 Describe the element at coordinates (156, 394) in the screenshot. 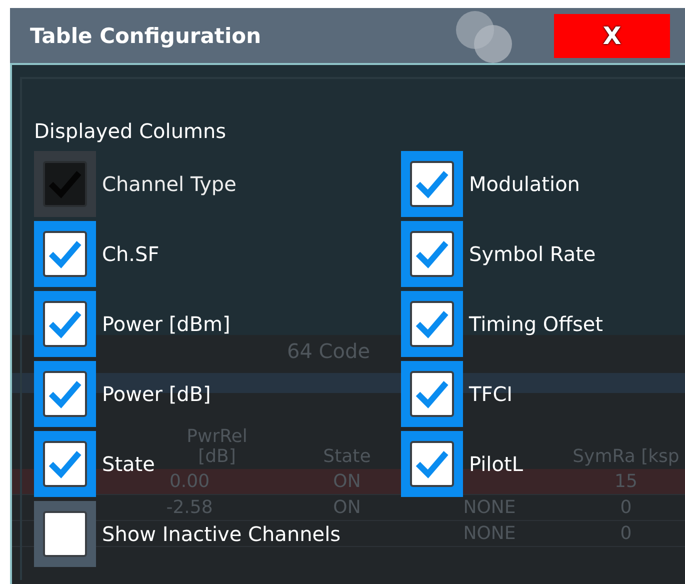

I see `option-label: Power [dB]` at that location.